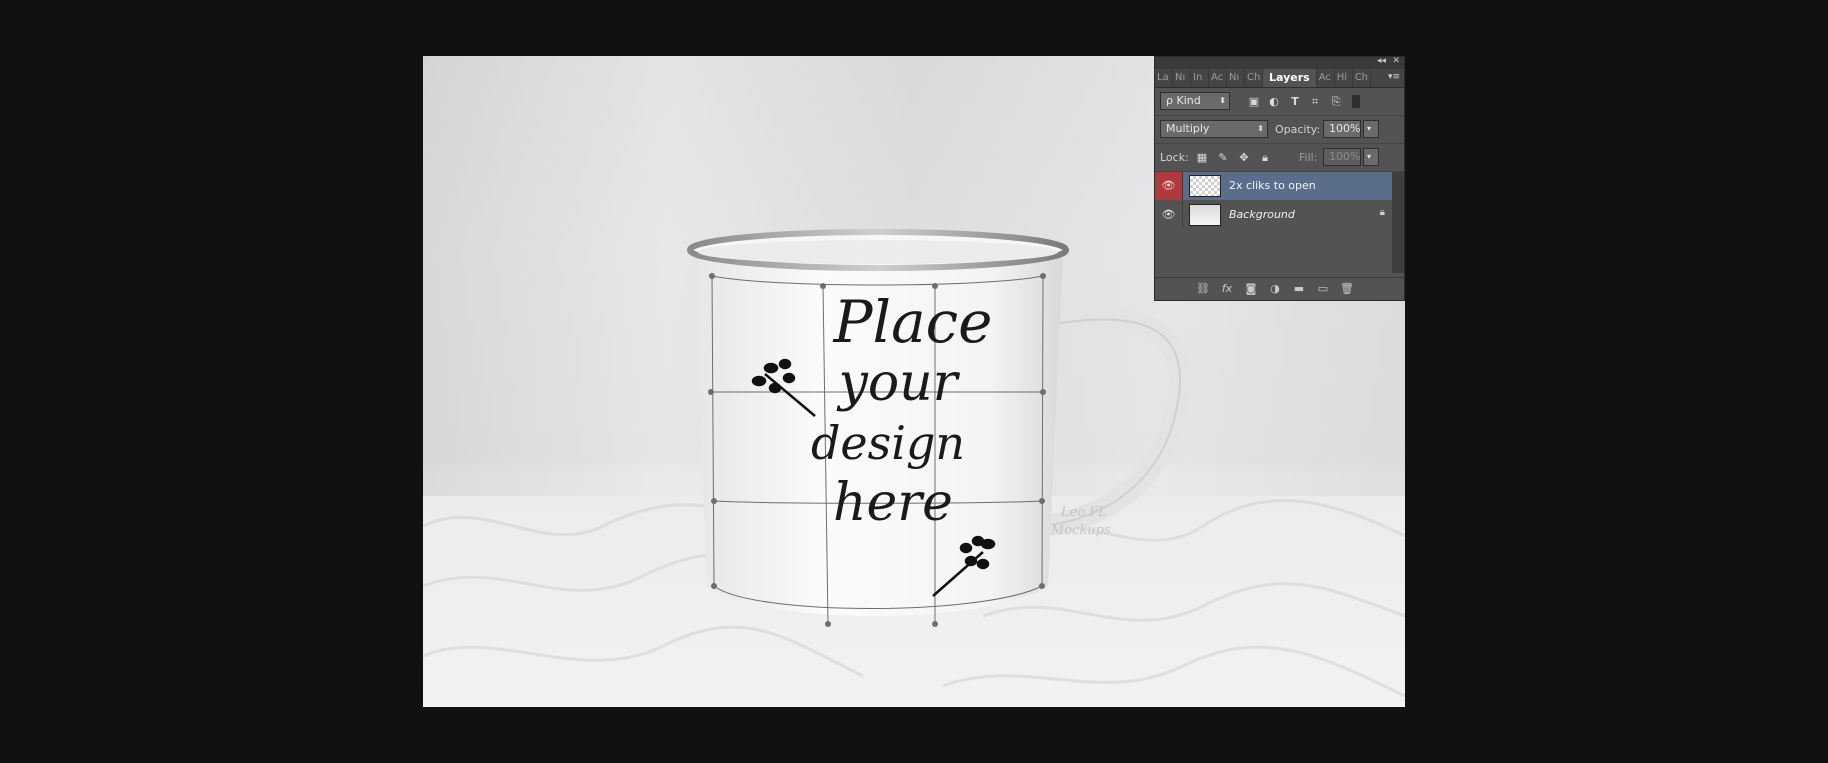 Image resolution: width=1828 pixels, height=763 pixels. Describe the element at coordinates (1398, 222) in the screenshot. I see `layers-scrollbar` at that location.